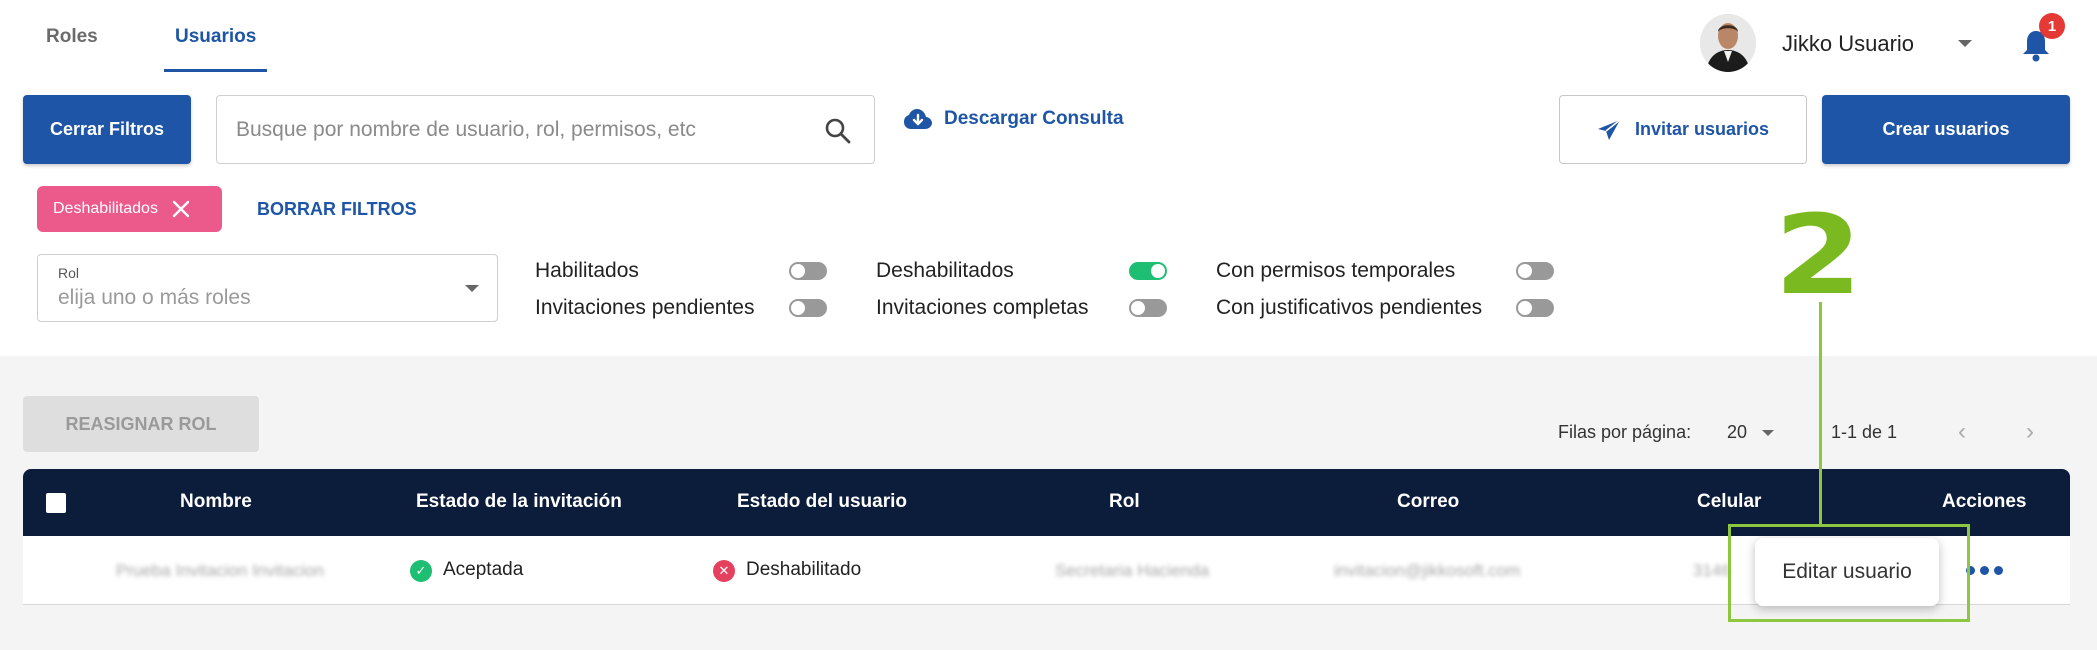  What do you see at coordinates (516, 129) in the screenshot?
I see `search-input` at bounding box center [516, 129].